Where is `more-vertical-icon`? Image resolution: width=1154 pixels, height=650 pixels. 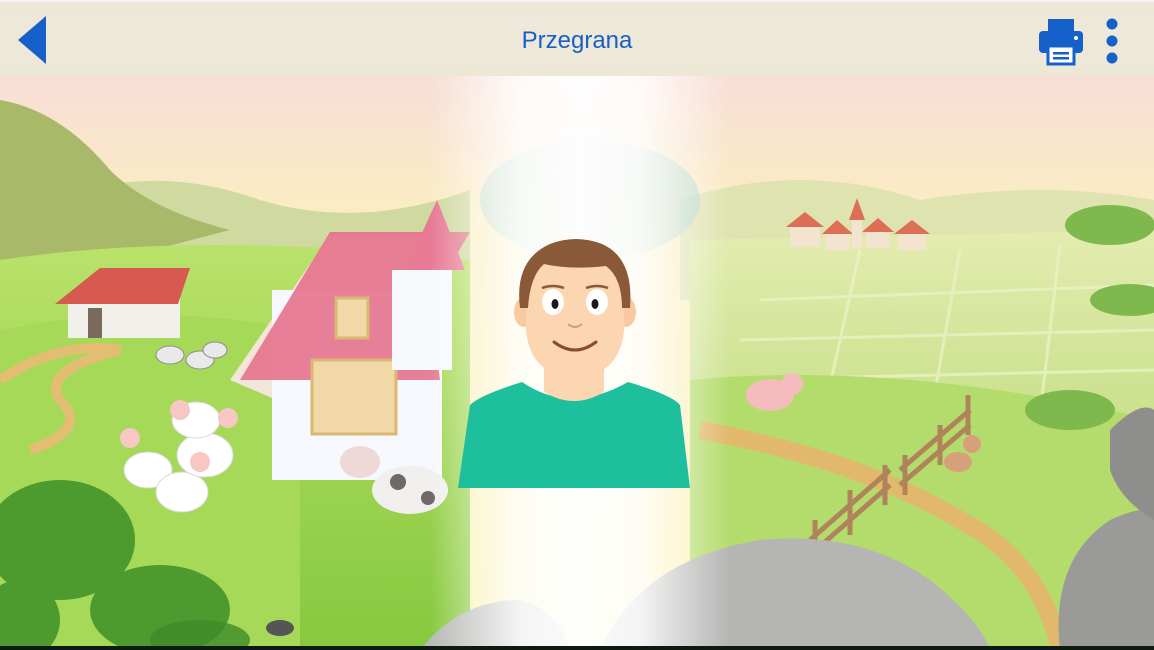
more-vertical-icon is located at coordinates (1112, 41).